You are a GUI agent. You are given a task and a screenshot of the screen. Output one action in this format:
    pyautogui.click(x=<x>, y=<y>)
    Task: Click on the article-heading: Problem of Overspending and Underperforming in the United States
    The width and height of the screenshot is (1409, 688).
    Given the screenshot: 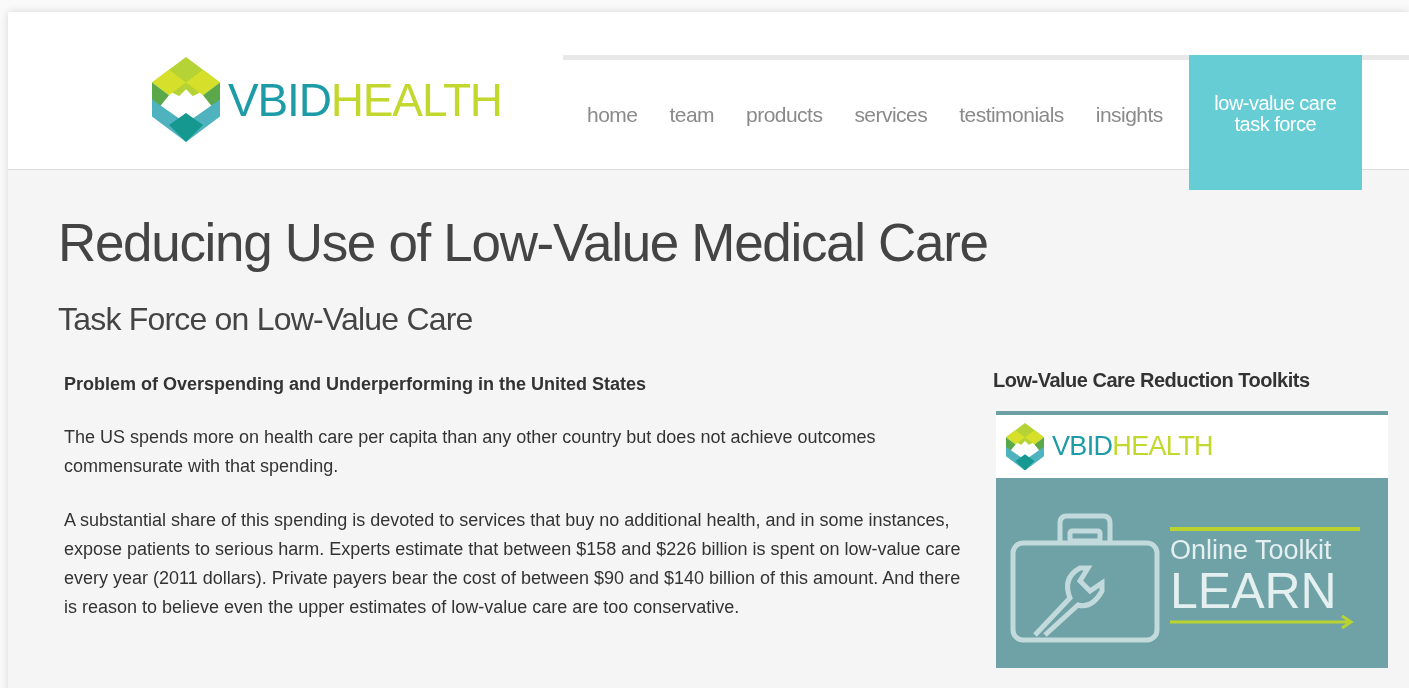 What is the action you would take?
    pyautogui.click(x=356, y=384)
    